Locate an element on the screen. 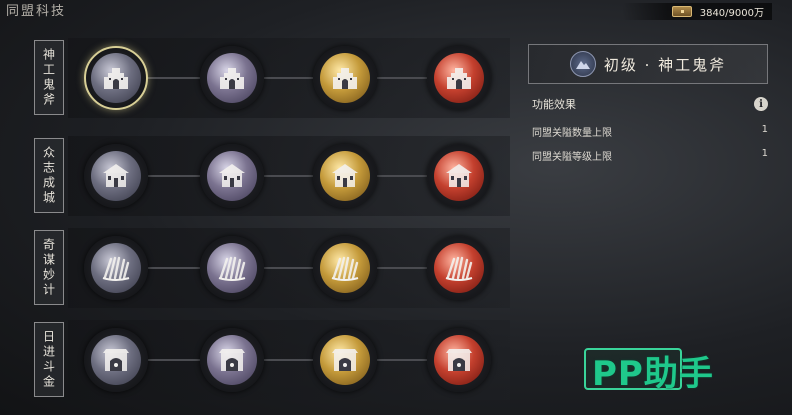  effect-header: 功能效果 i is located at coordinates (650, 104).